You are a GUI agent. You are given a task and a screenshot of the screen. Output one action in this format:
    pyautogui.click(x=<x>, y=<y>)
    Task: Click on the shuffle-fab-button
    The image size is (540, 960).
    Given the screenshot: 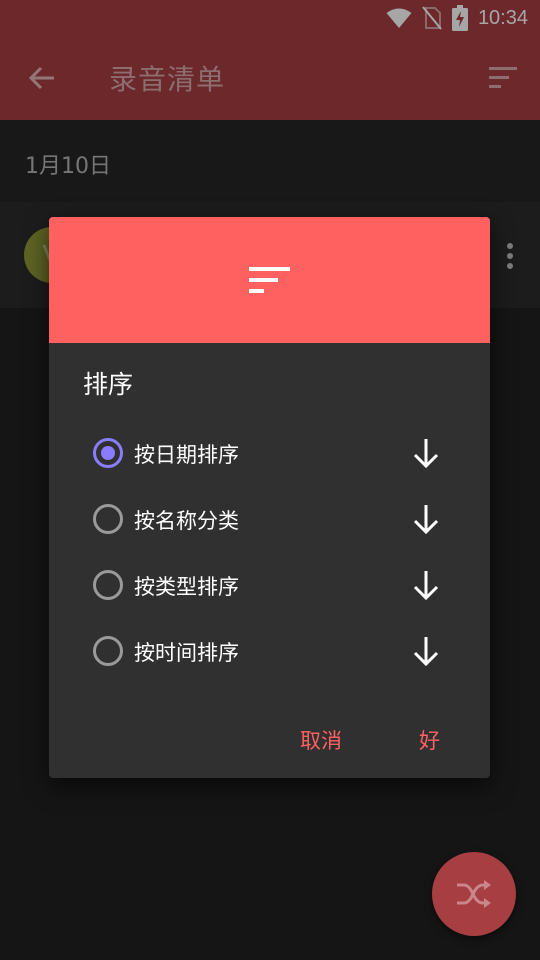 What is the action you would take?
    pyautogui.click(x=474, y=894)
    